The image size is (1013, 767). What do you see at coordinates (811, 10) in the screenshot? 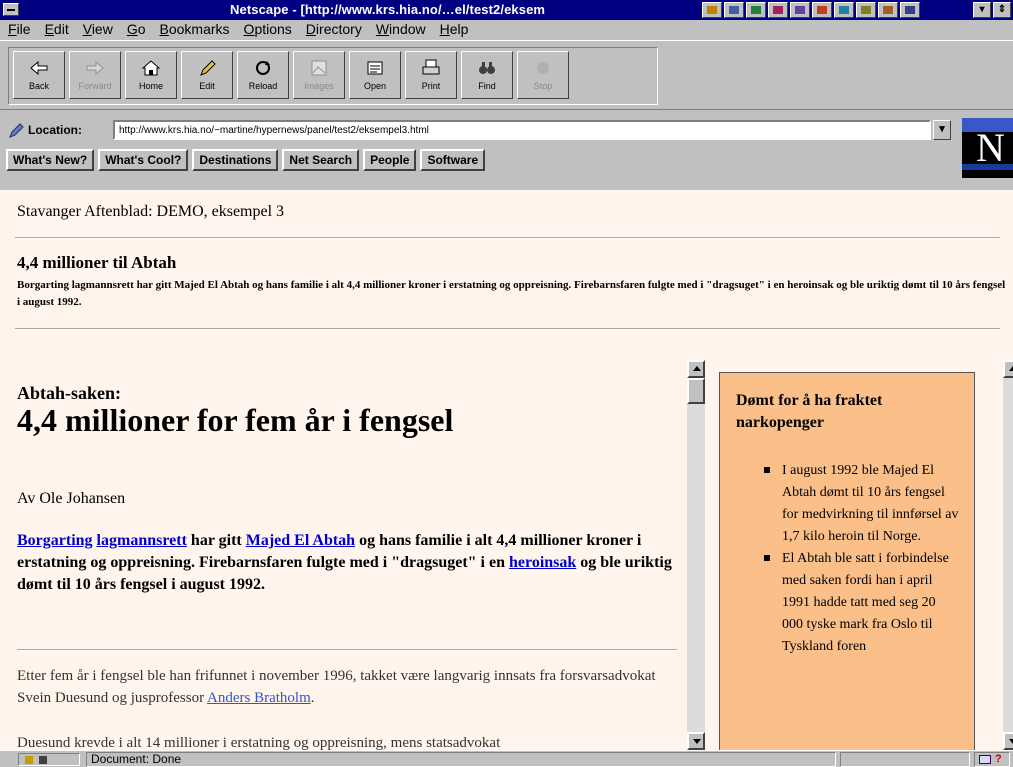
I see `title-bar-shortcut-icons` at bounding box center [811, 10].